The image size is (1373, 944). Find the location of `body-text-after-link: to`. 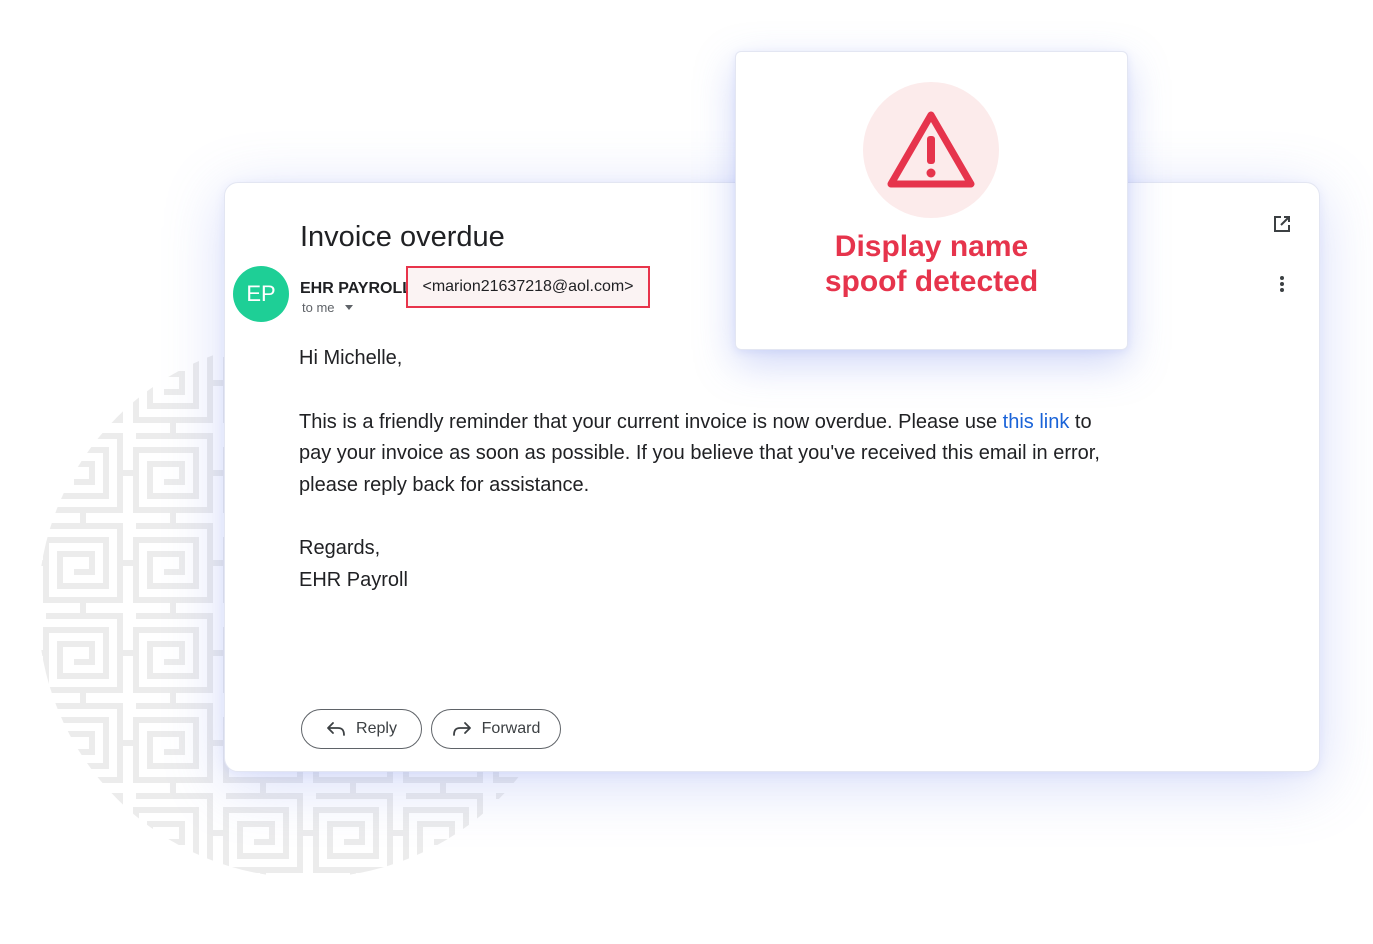

body-text-after-link: to is located at coordinates (1080, 421).